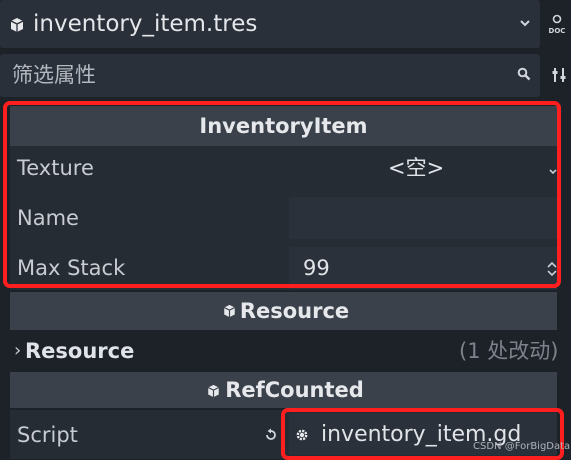 This screenshot has width=571, height=460. What do you see at coordinates (522, 446) in the screenshot?
I see `watermark: CSDN @ForBigData` at bounding box center [522, 446].